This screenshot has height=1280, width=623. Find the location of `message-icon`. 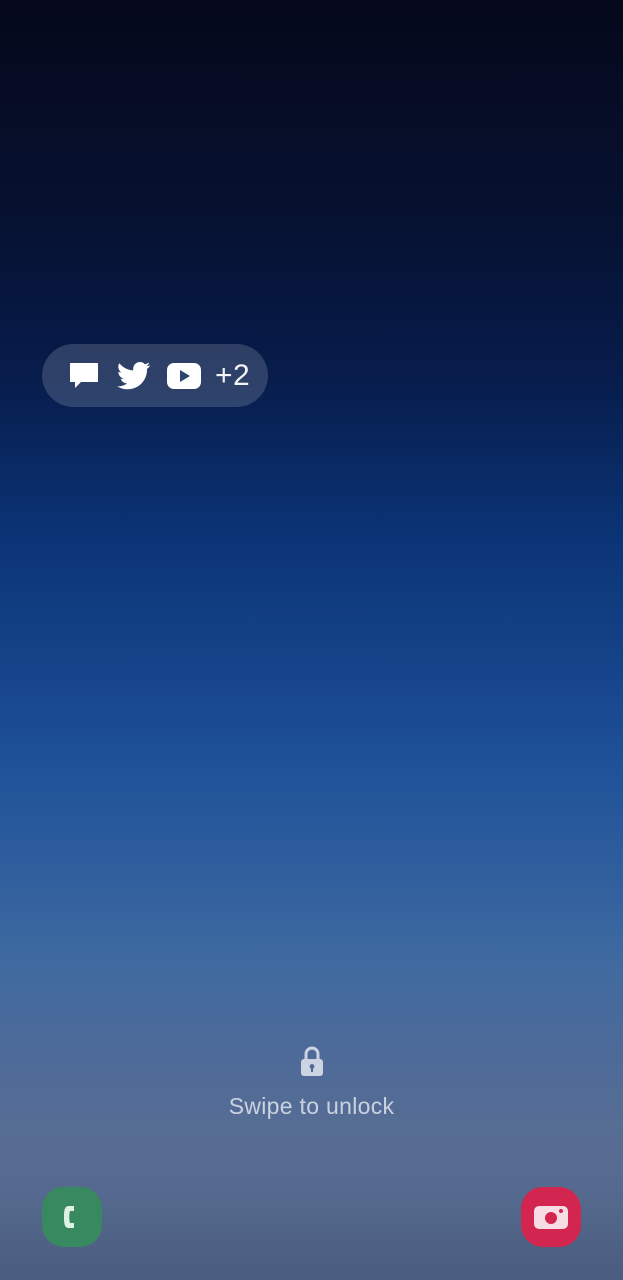

message-icon is located at coordinates (84, 376).